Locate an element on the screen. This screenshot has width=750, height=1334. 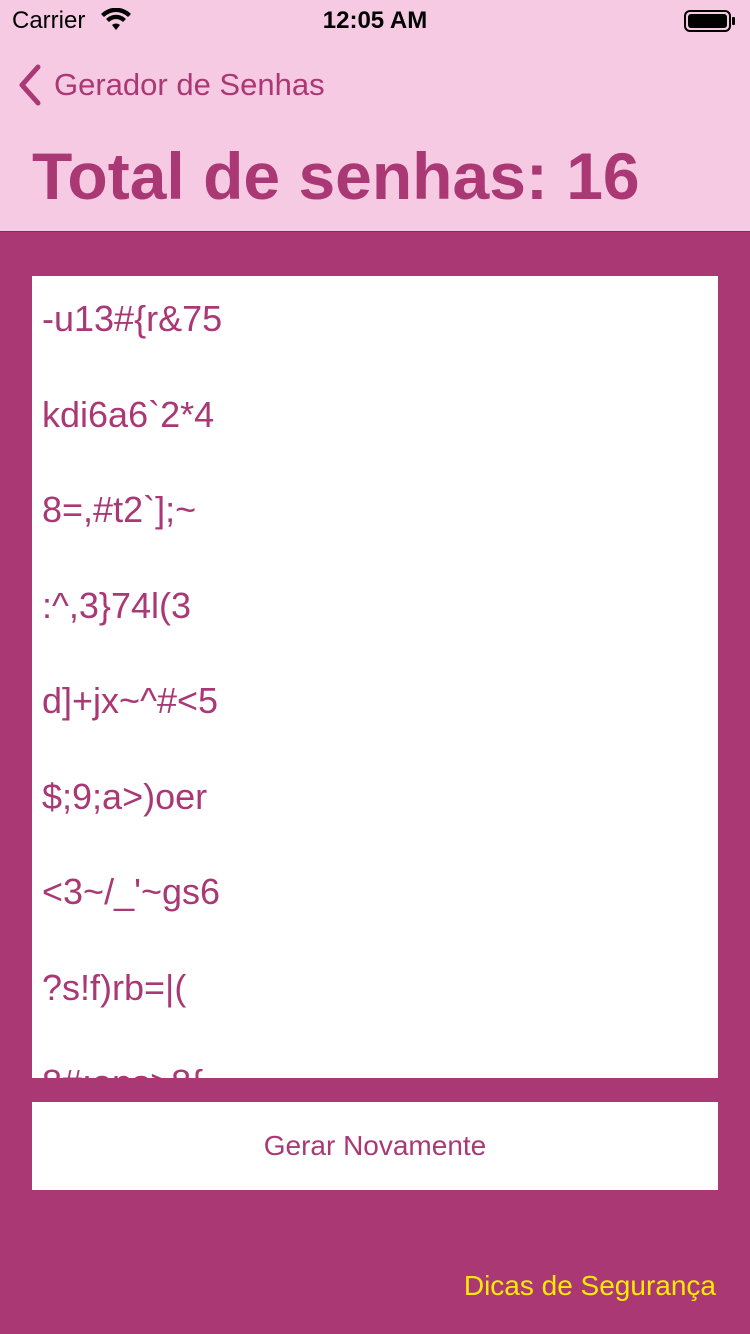
page-title: Total de senhas: 16 is located at coordinates (336, 176).